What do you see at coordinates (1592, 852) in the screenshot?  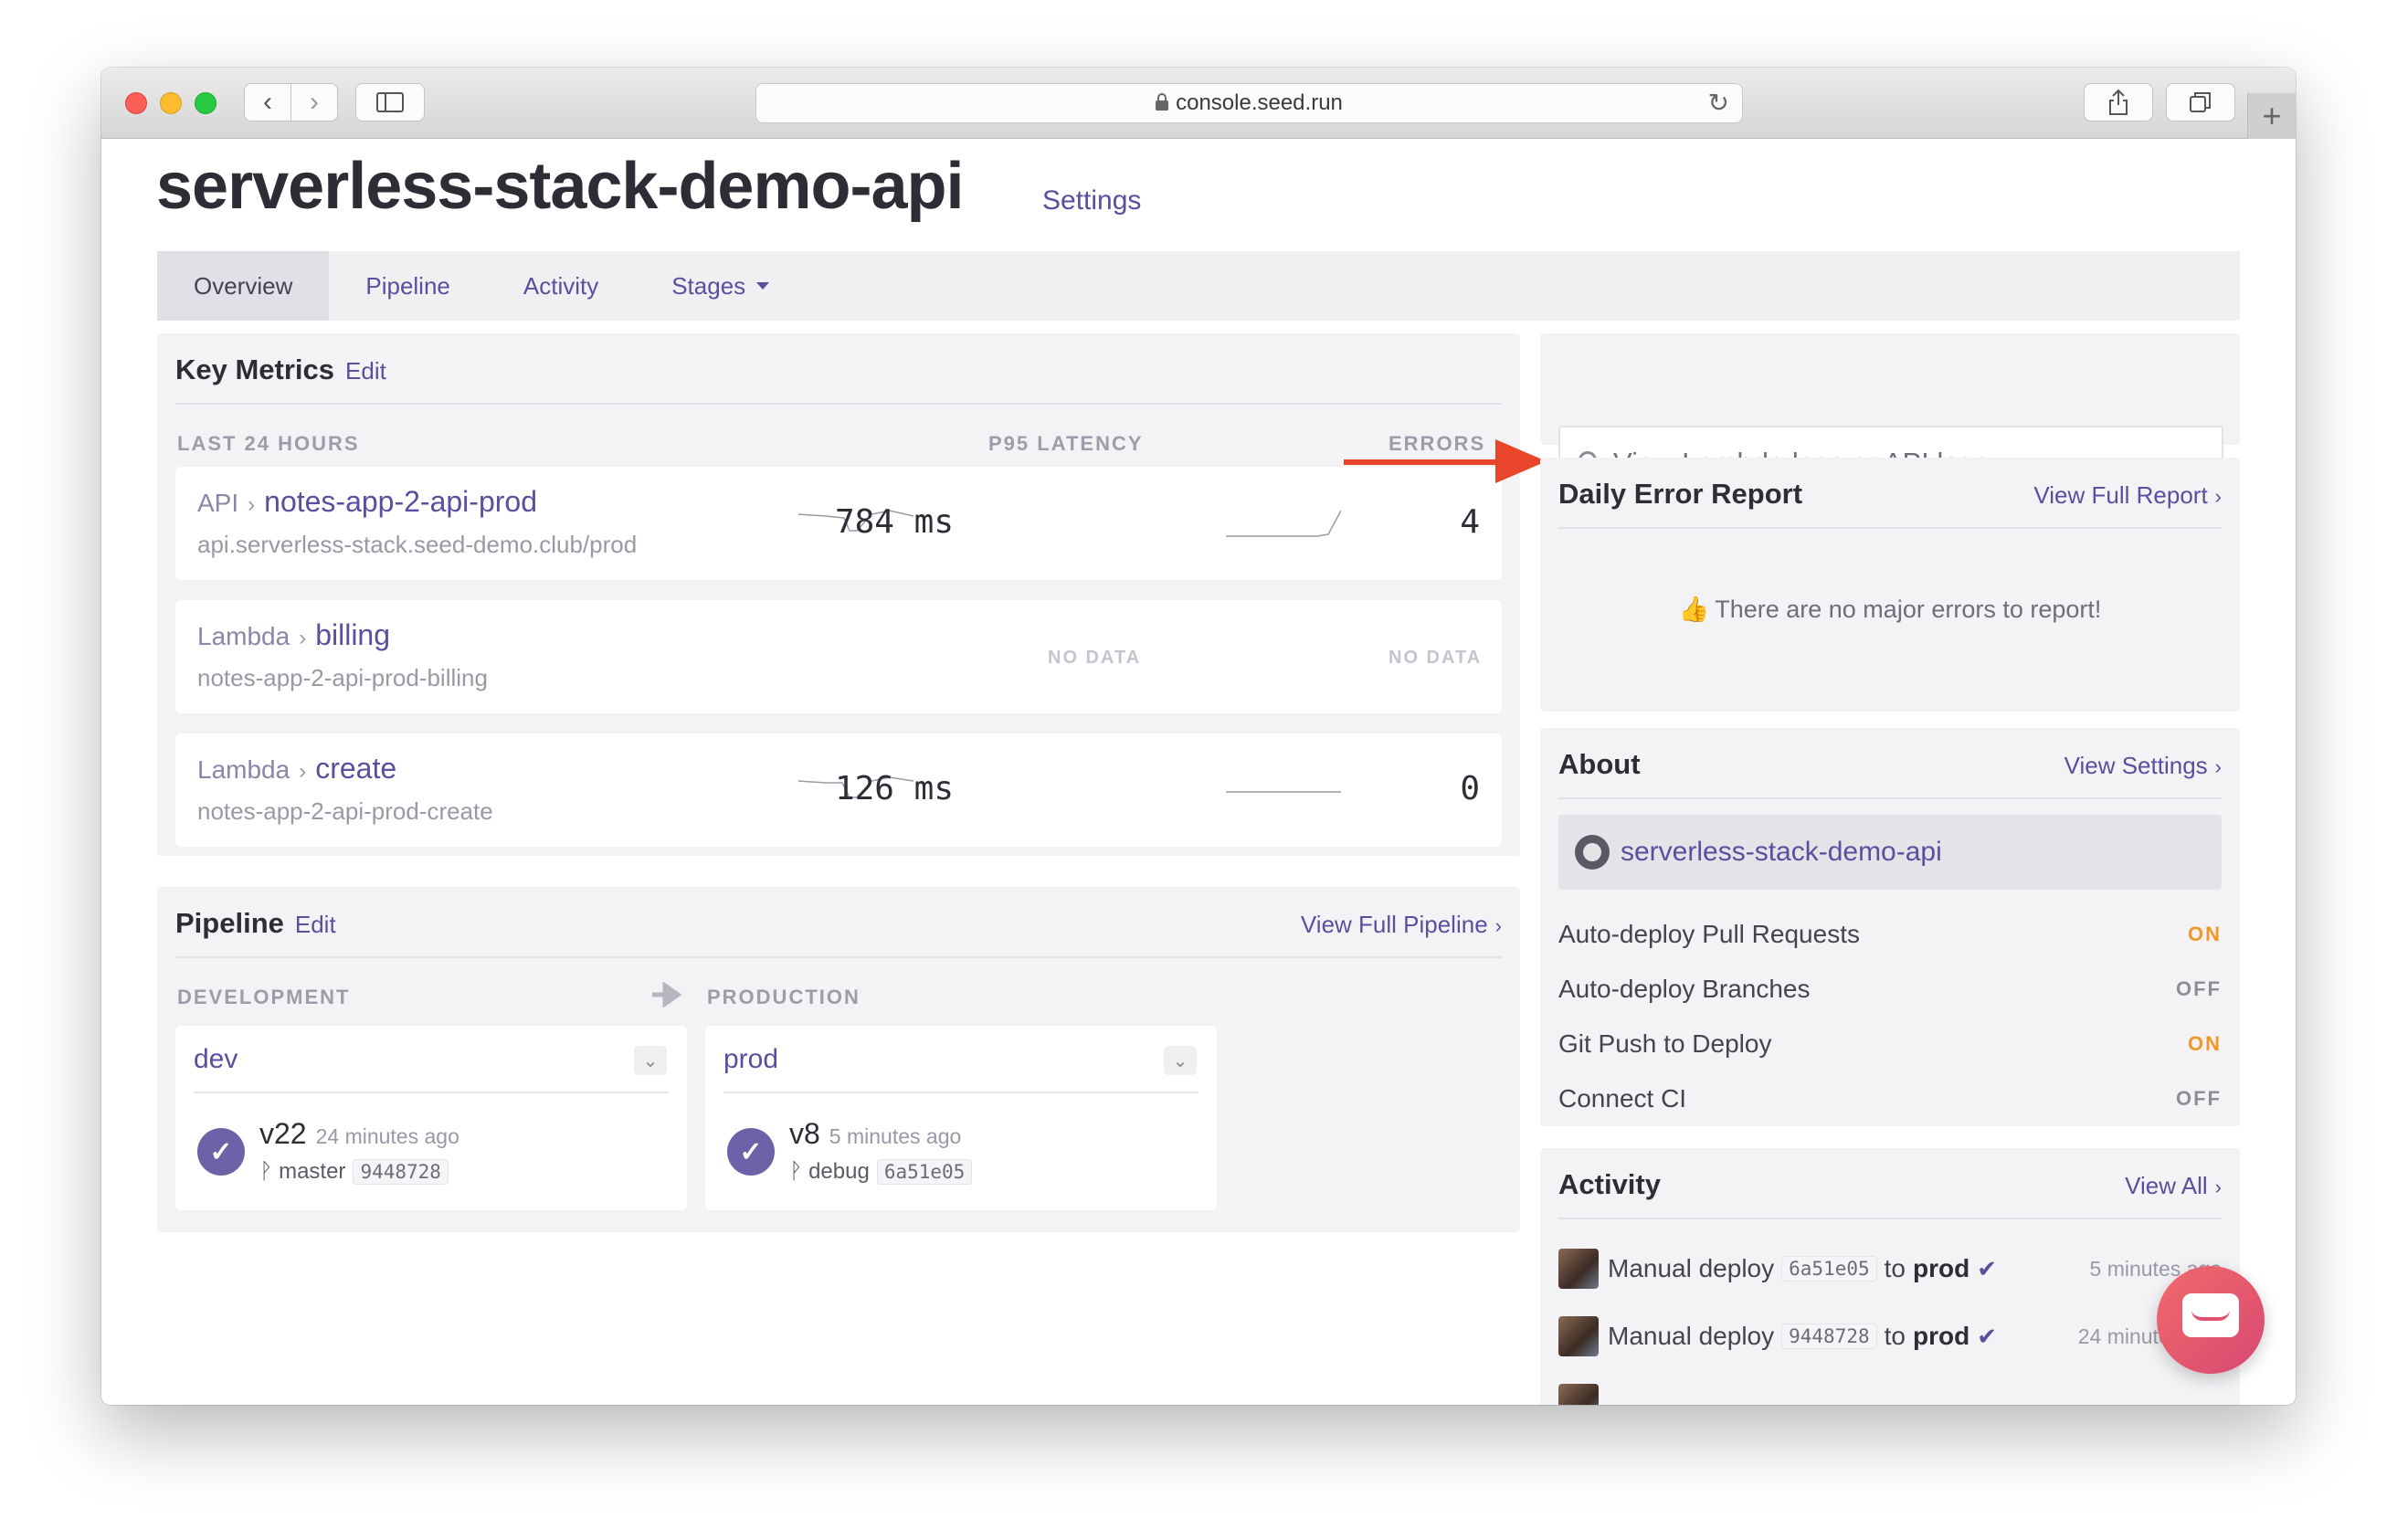 I see `github-icon` at bounding box center [1592, 852].